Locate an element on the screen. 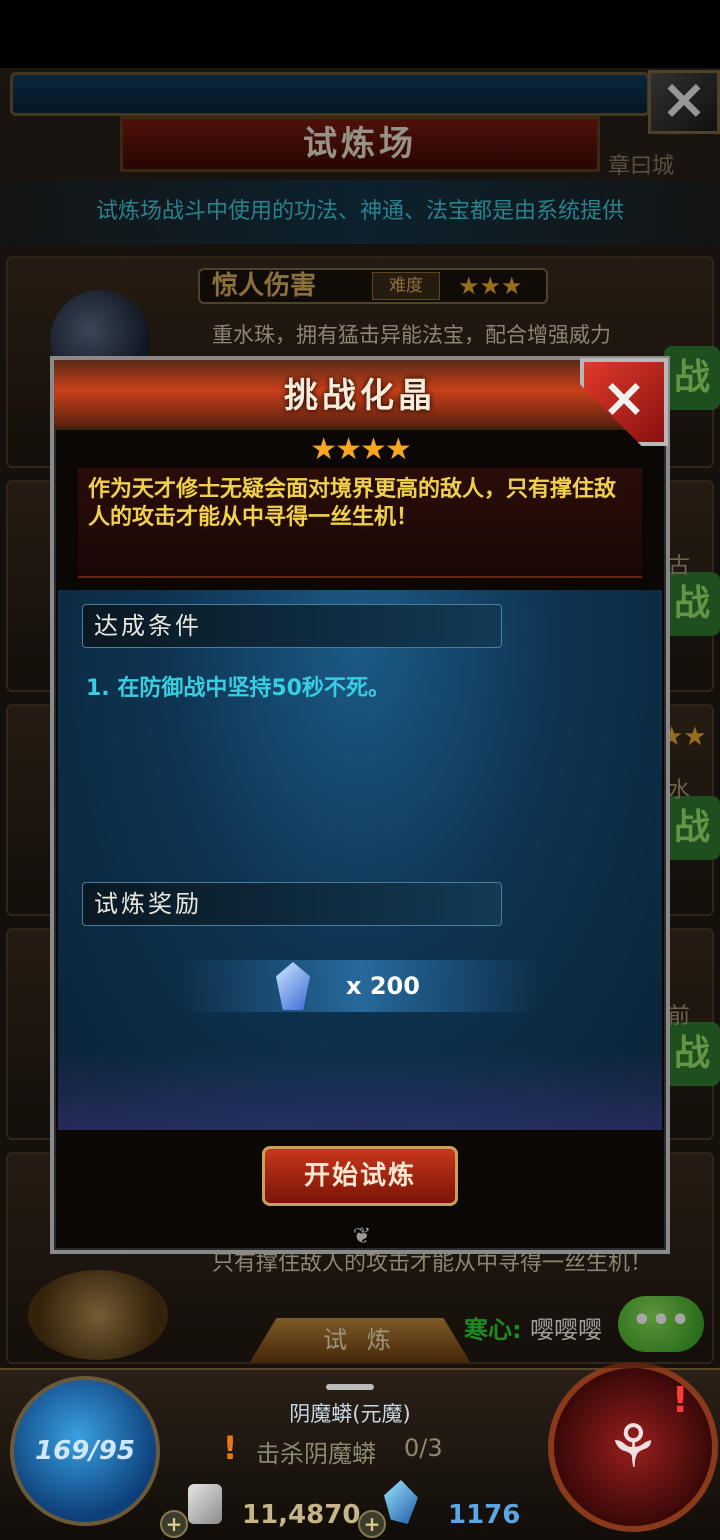 This screenshot has height=1540, width=720. level-orb-text: 169/95 is located at coordinates (85, 1451).